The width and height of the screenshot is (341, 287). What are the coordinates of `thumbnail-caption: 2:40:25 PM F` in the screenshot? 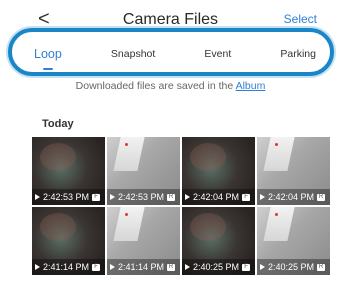 It's located at (218, 267).